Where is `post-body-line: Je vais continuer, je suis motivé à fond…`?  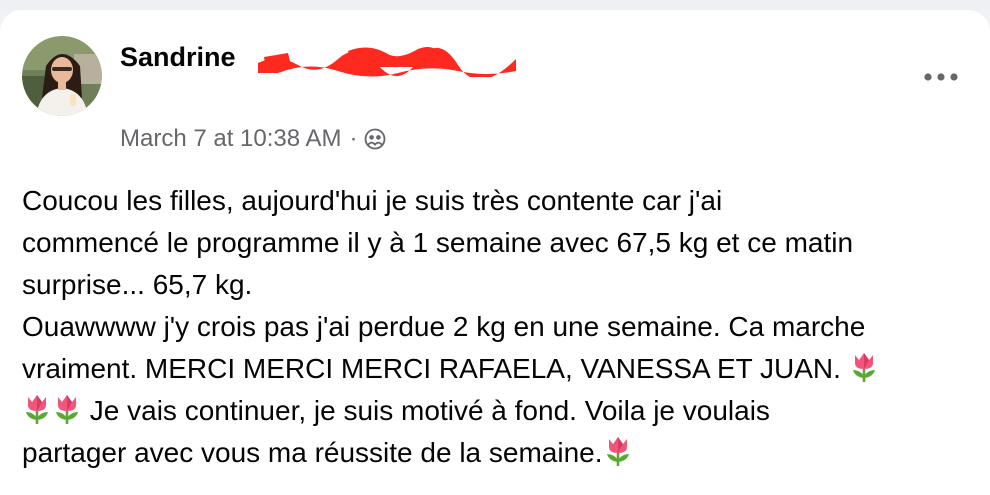
post-body-line: Je vais continuer, je suis motivé à fond… is located at coordinates (502, 411).